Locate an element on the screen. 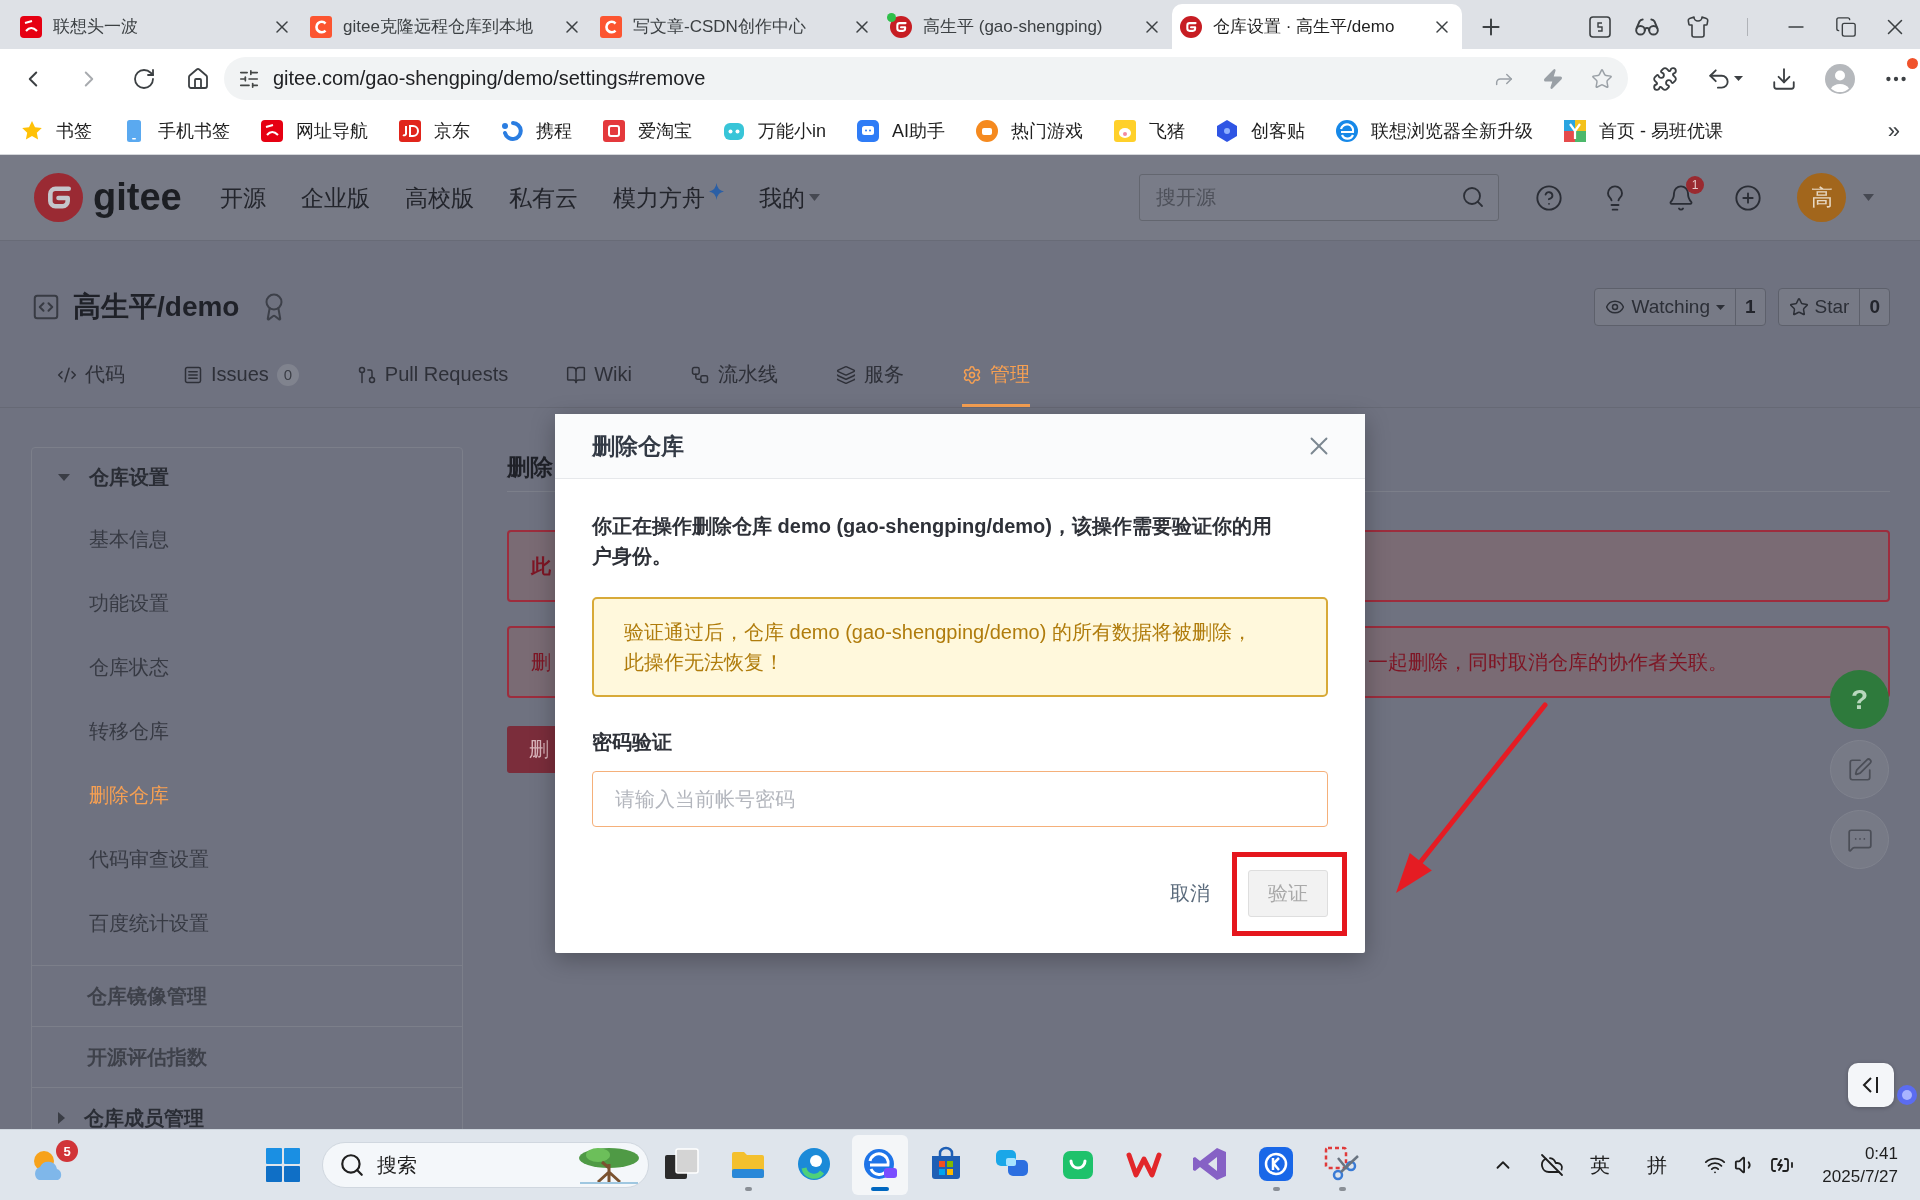  search-icon is located at coordinates (1473, 197).